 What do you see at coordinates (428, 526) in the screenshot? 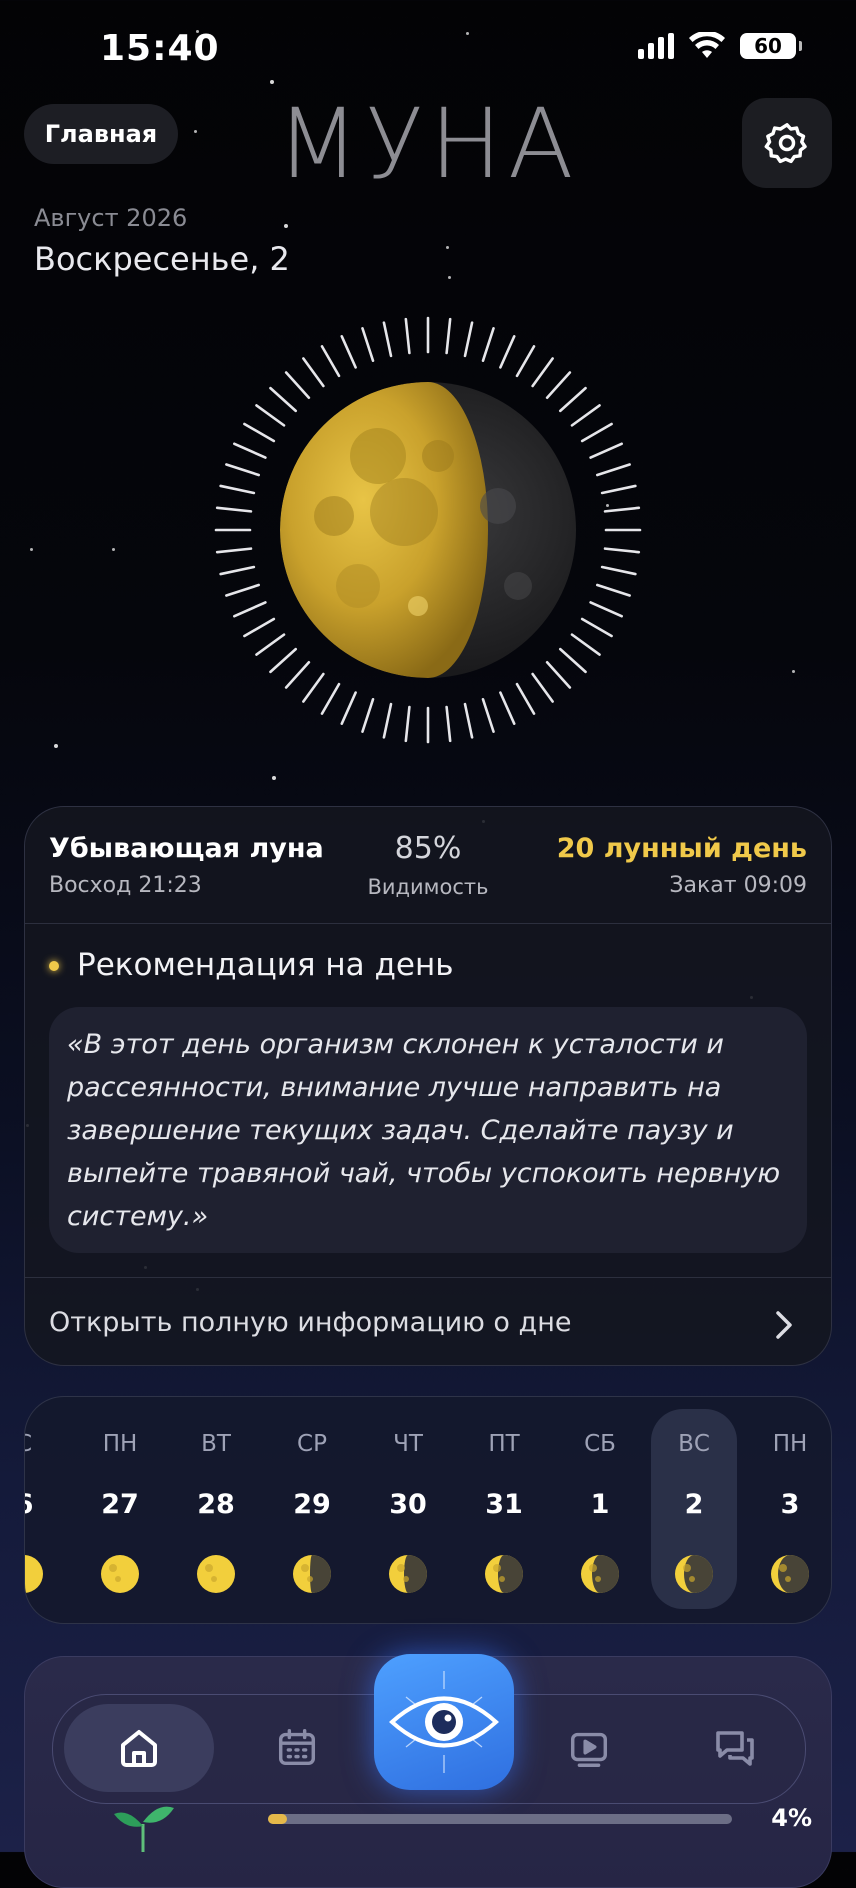
I see `moon-phase-visual` at bounding box center [428, 526].